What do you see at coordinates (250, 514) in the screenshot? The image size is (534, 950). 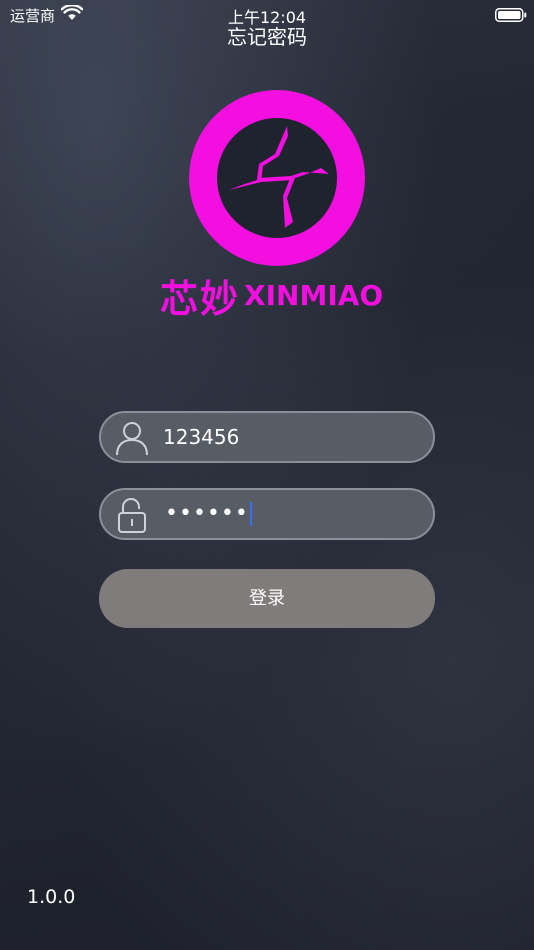 I see `text-cursor` at bounding box center [250, 514].